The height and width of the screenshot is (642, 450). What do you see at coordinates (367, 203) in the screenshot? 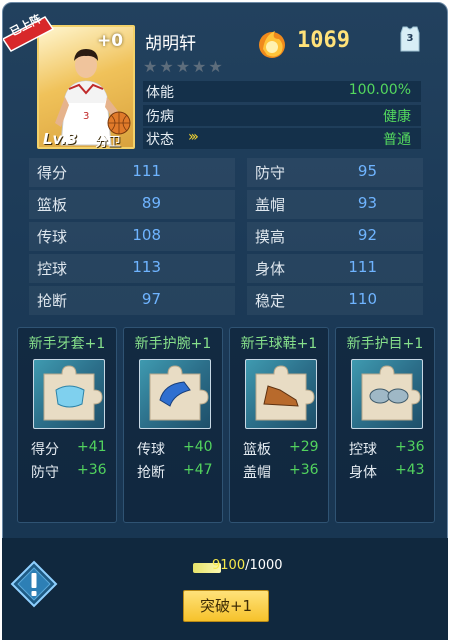
I see `stat-value: 93` at bounding box center [367, 203].